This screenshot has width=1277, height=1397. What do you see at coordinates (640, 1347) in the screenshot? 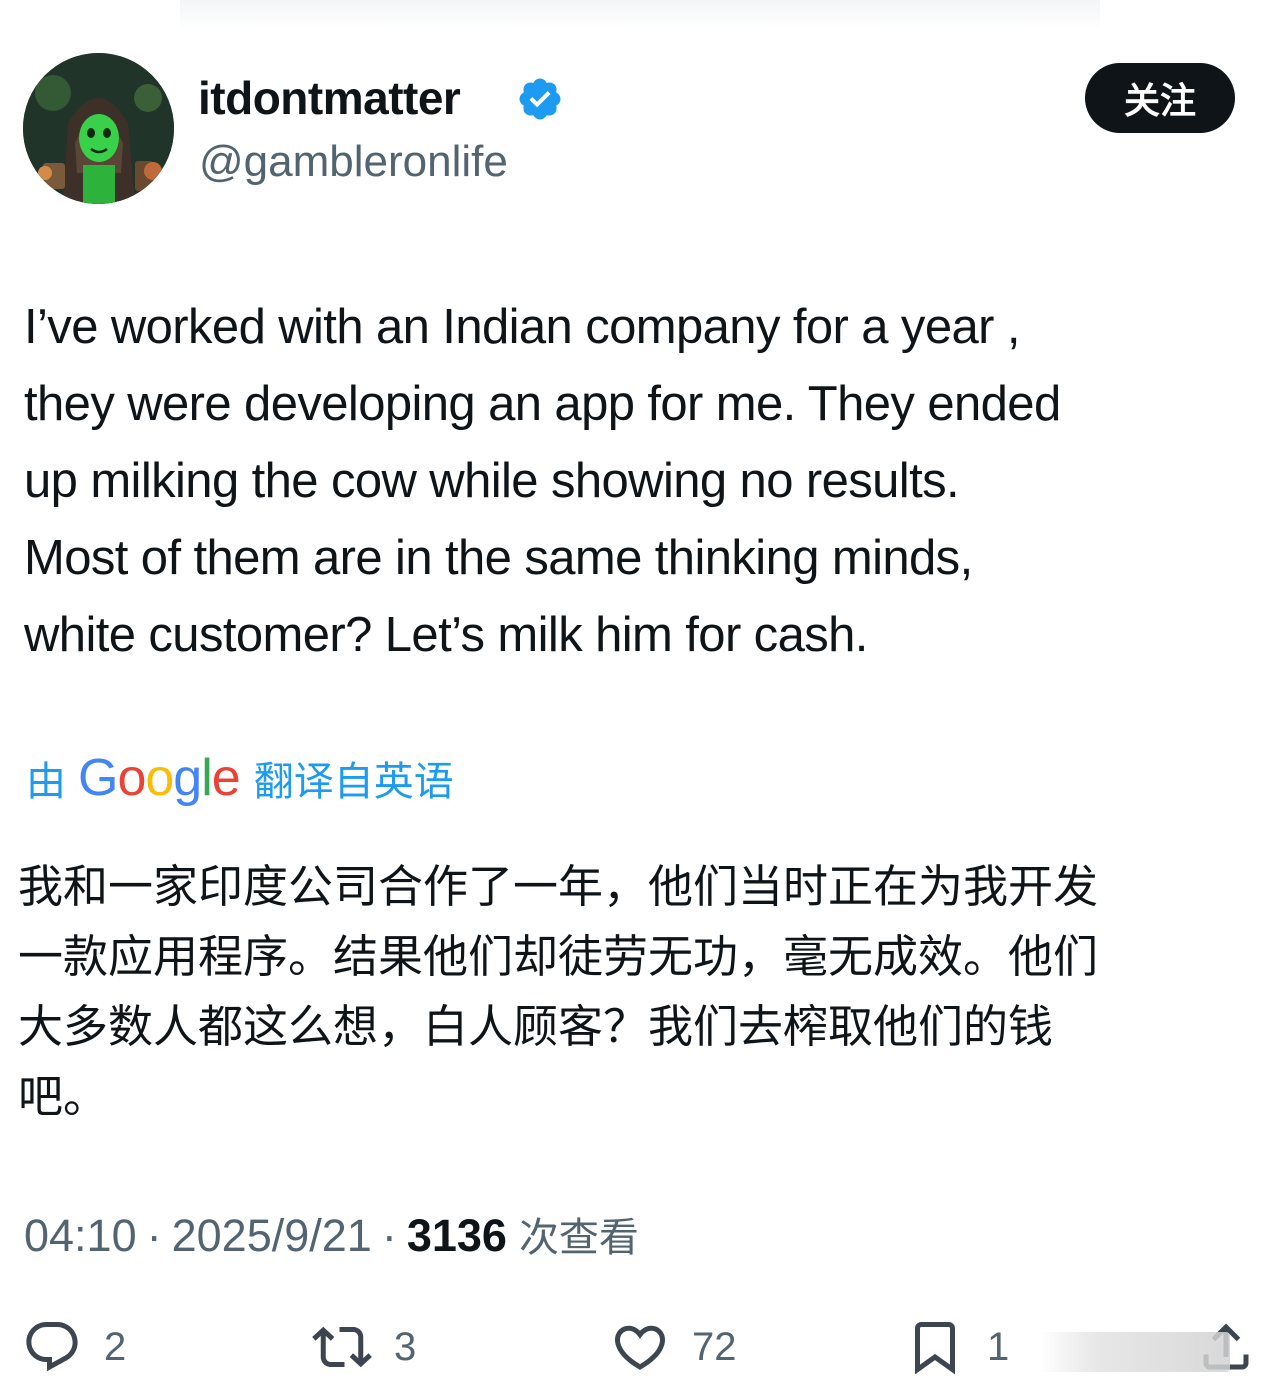
I see `heart-icon` at bounding box center [640, 1347].